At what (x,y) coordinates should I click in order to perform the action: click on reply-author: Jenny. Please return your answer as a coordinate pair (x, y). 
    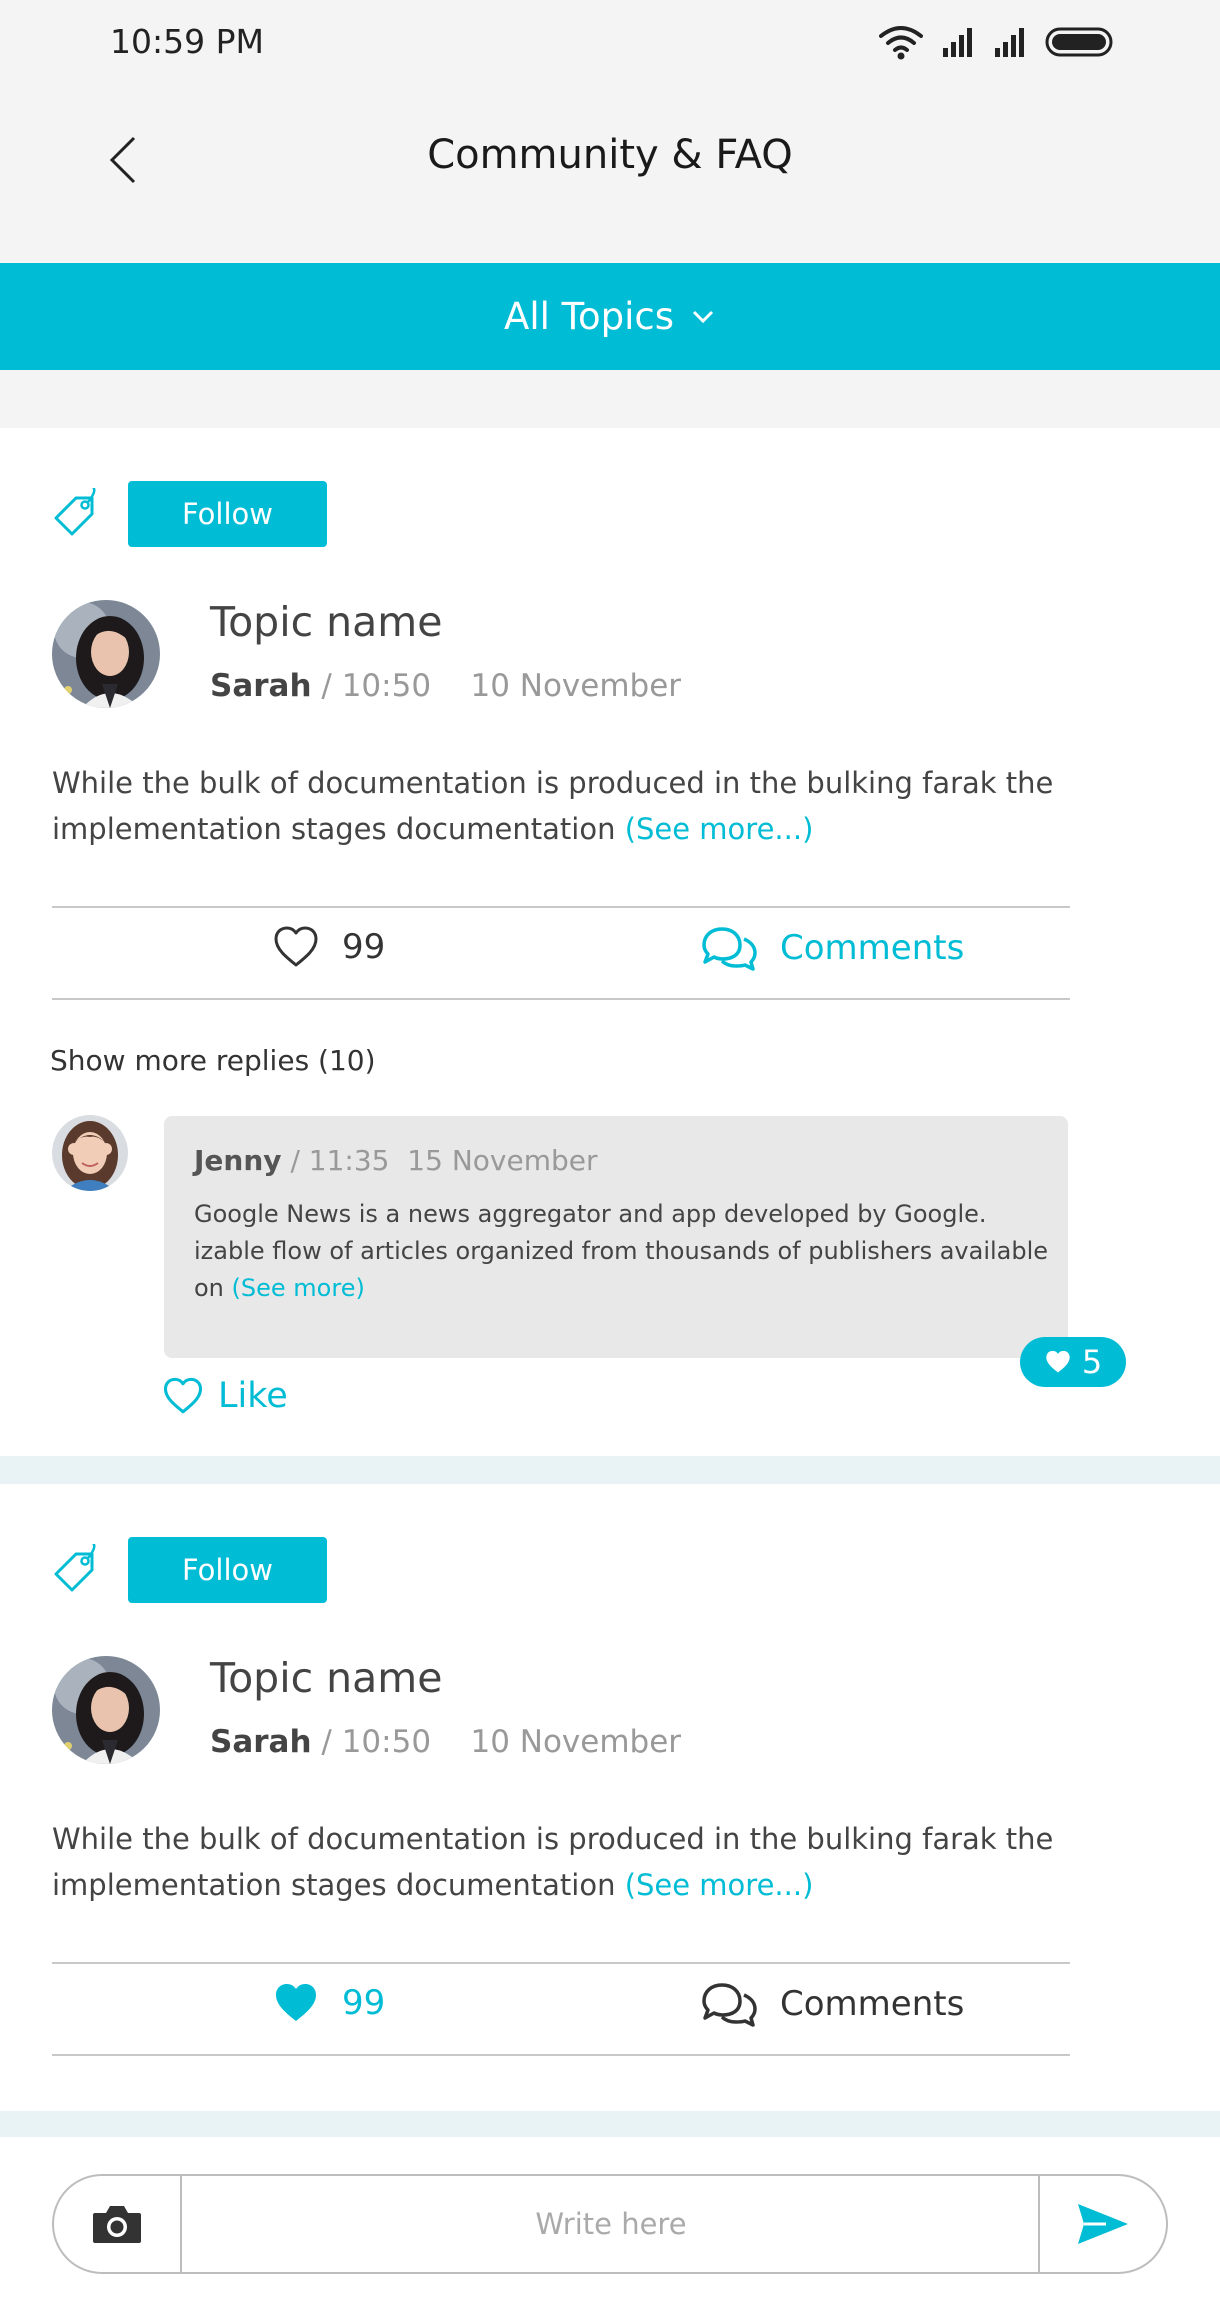
    Looking at the image, I should click on (238, 1160).